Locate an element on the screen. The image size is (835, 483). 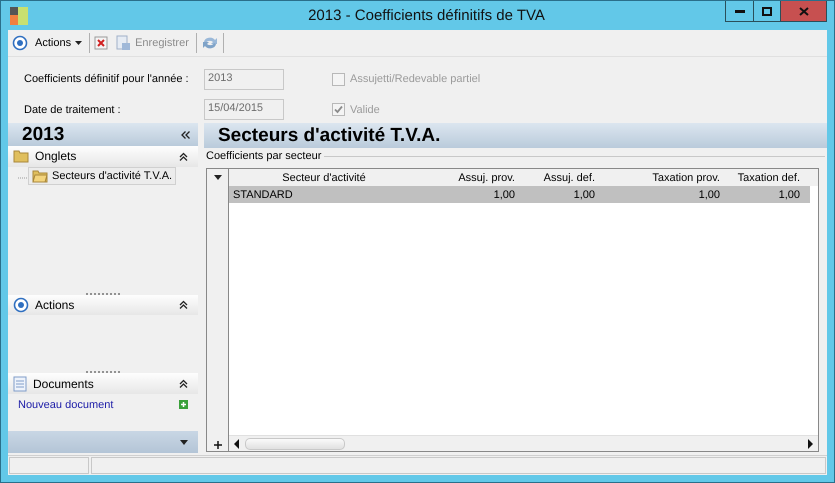
scroll-right-icon is located at coordinates (810, 443).